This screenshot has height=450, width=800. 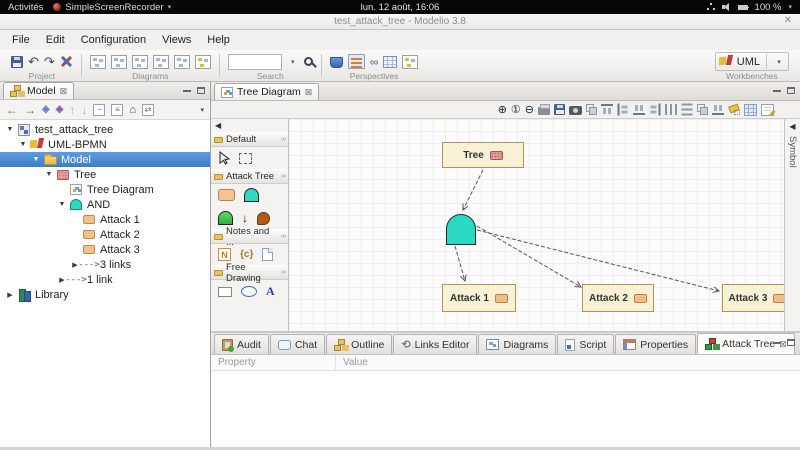 I want to click on node-attack-3: Attack 3, so click(x=753, y=298).